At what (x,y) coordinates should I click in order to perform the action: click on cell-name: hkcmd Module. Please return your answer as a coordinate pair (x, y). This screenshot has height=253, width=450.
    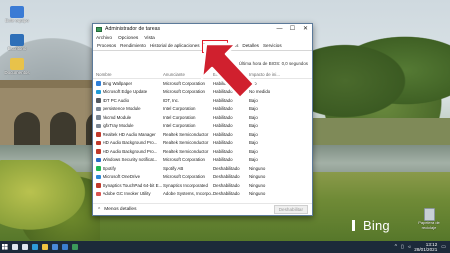
    Looking at the image, I should click on (128, 117).